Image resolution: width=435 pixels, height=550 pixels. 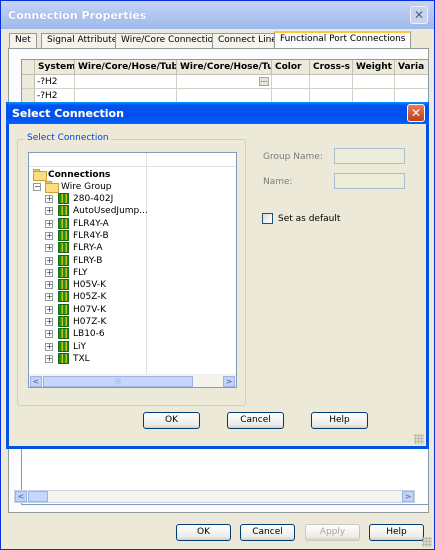 What do you see at coordinates (68, 138) in the screenshot?
I see `group-label: Select Connection` at bounding box center [68, 138].